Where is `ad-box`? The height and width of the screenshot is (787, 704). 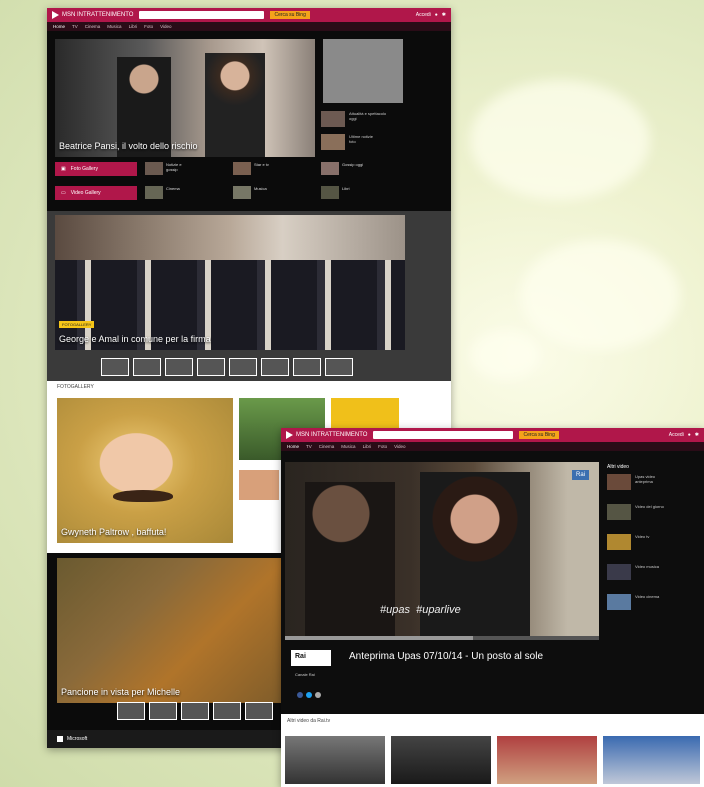
ad-box is located at coordinates (363, 71).